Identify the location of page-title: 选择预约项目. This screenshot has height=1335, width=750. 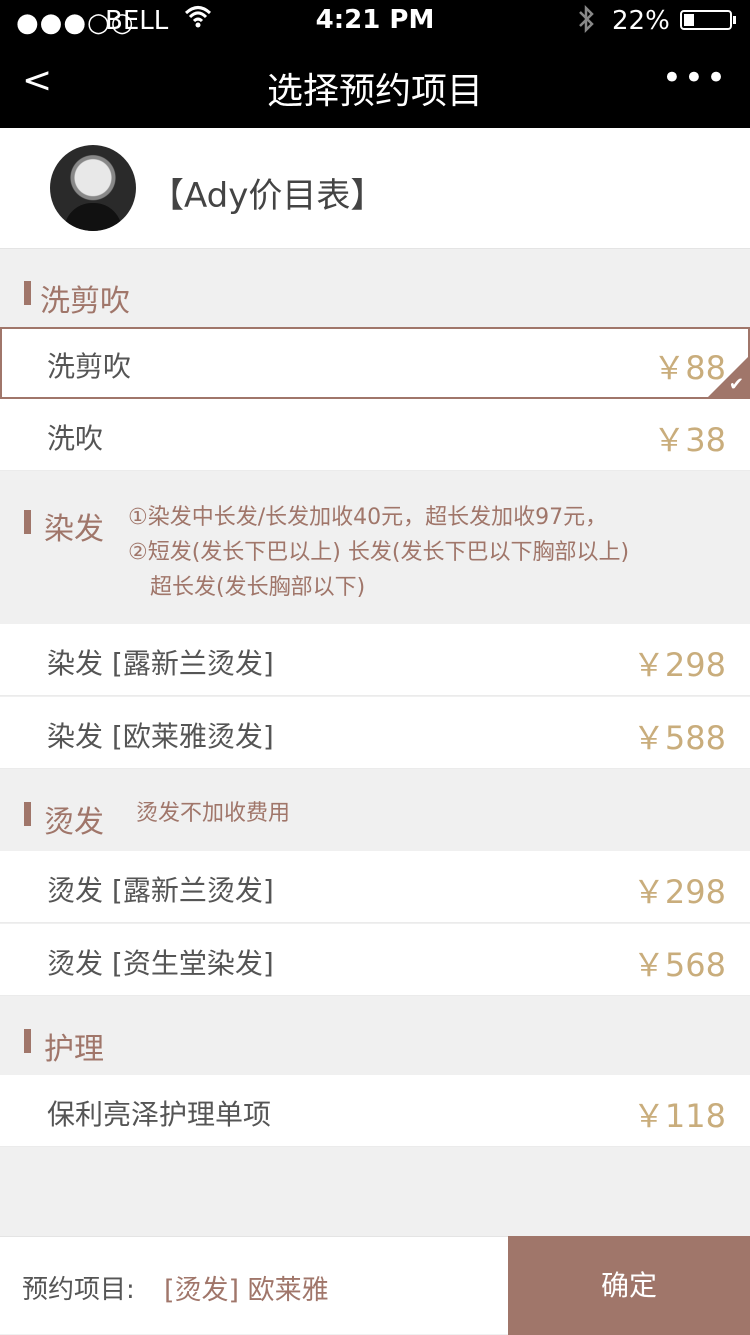
(374, 91).